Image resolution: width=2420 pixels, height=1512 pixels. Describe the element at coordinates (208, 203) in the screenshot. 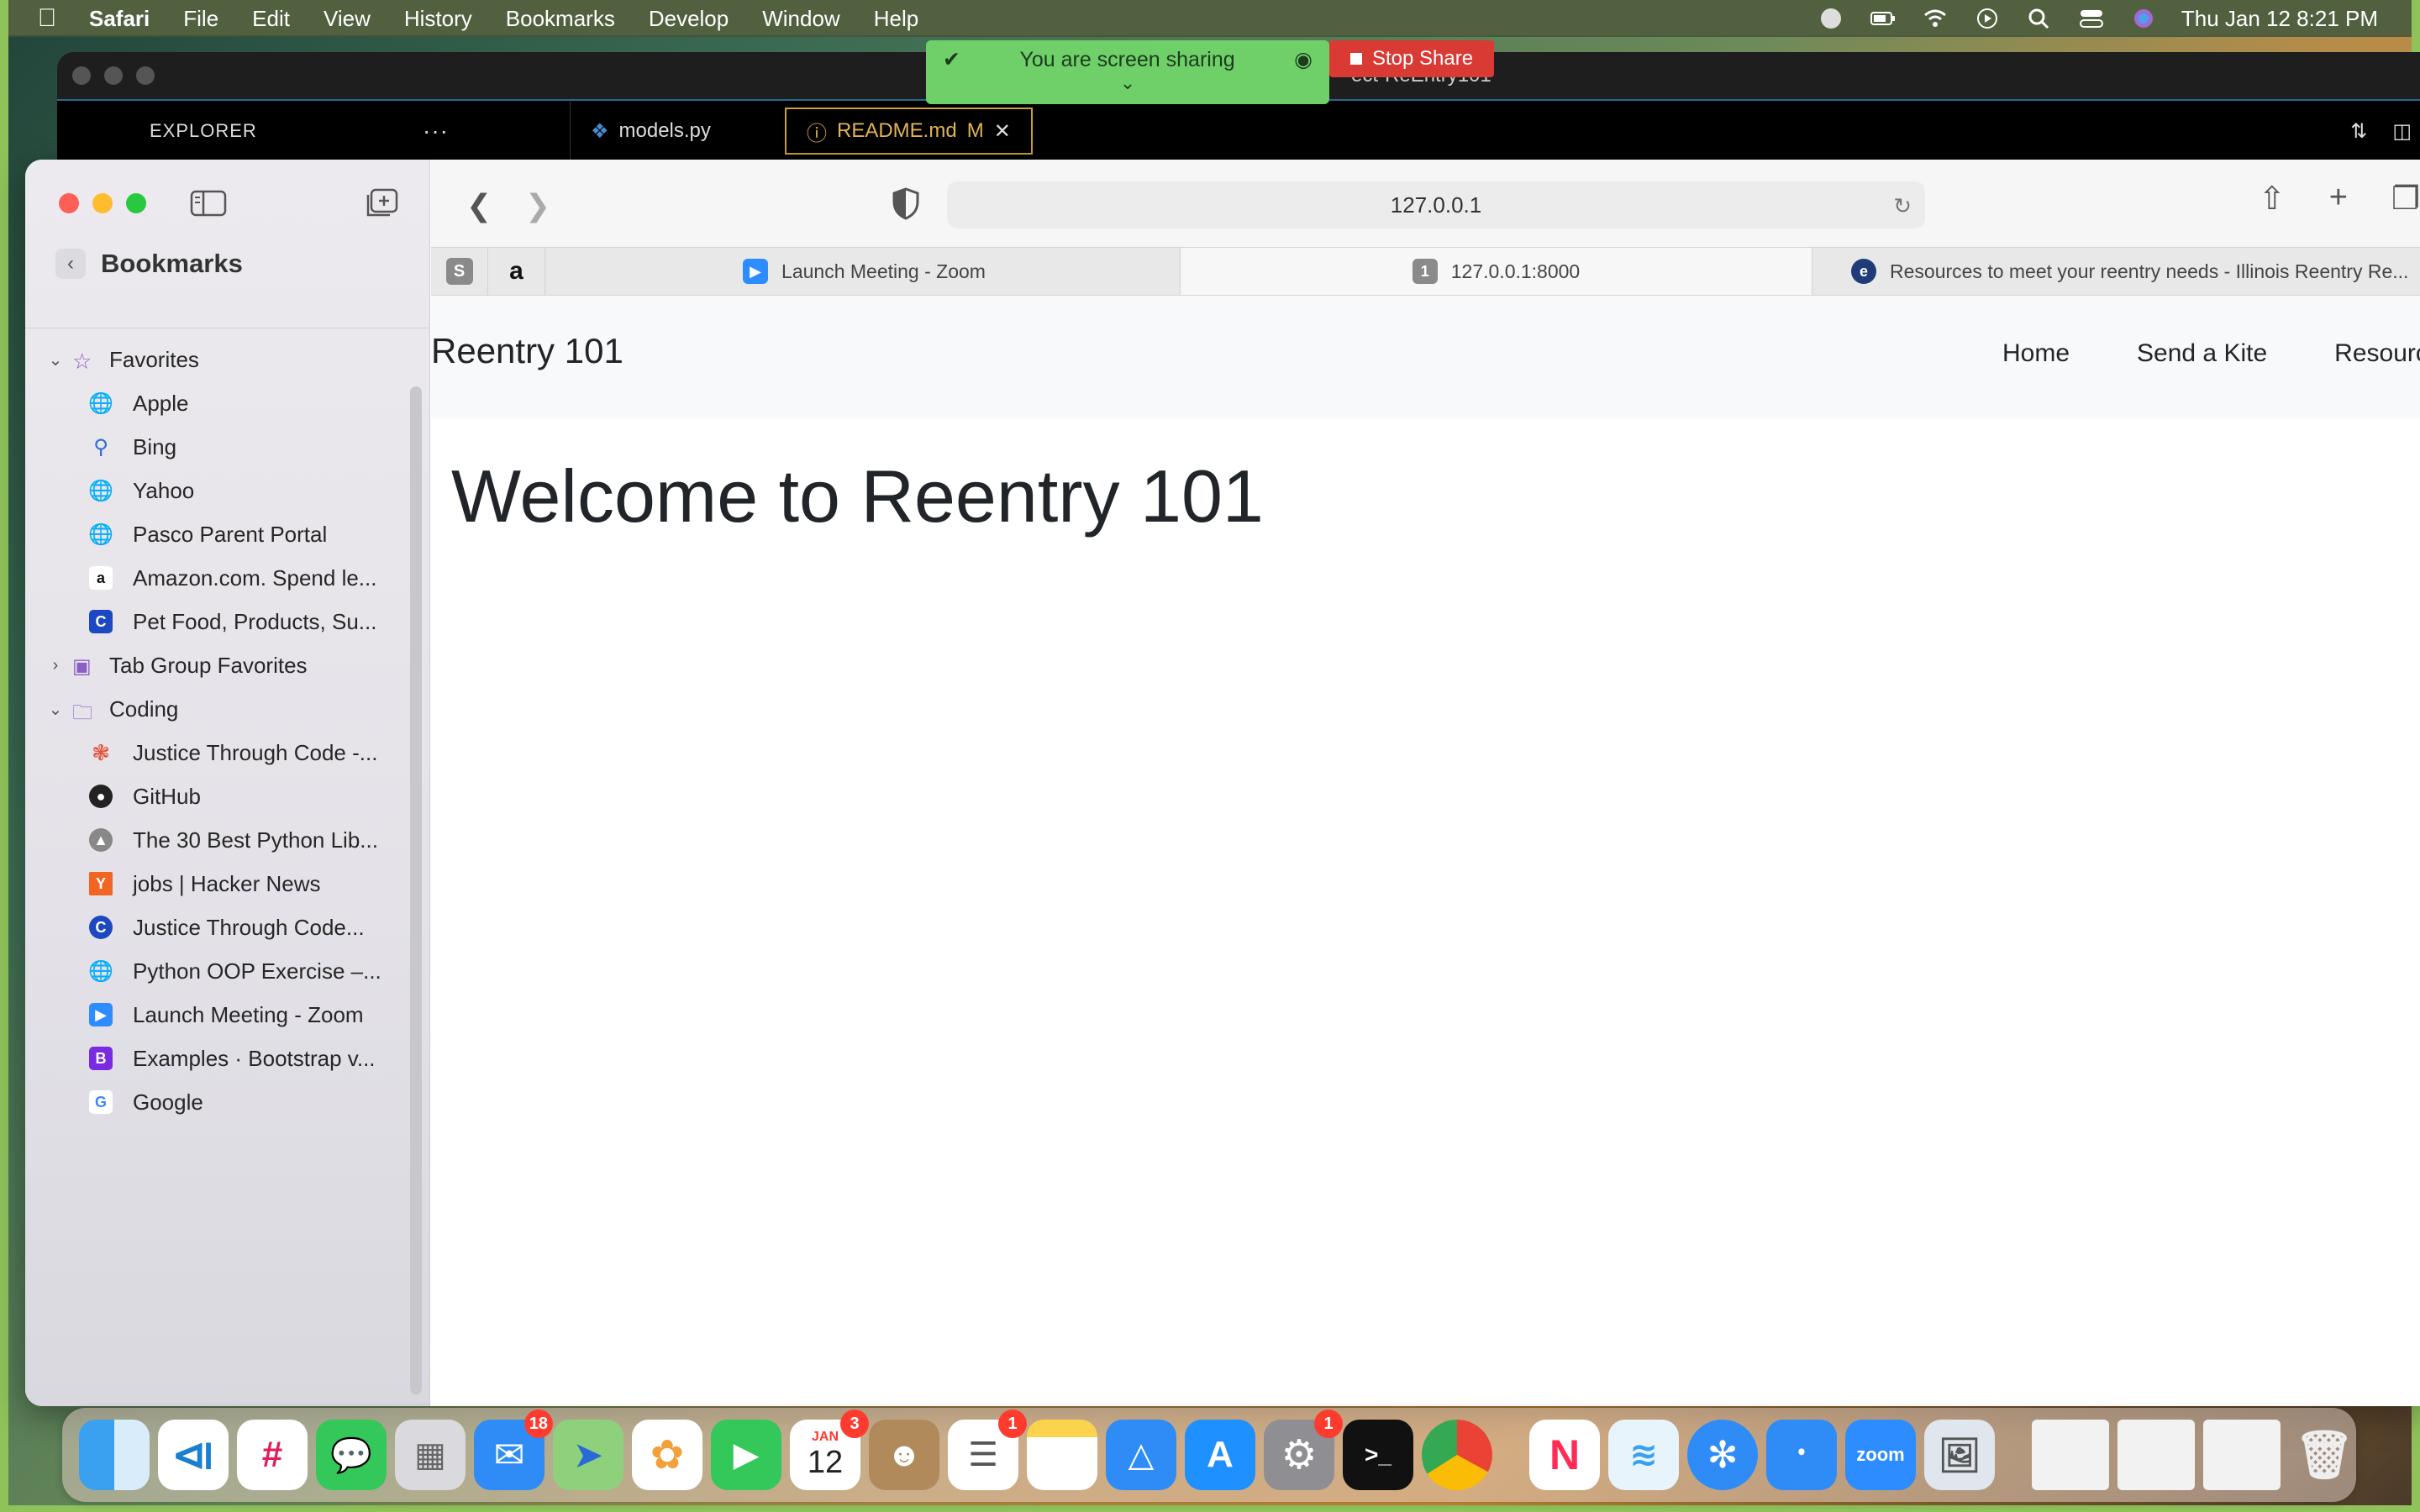

I see `sidebar-toggle-icon` at that location.